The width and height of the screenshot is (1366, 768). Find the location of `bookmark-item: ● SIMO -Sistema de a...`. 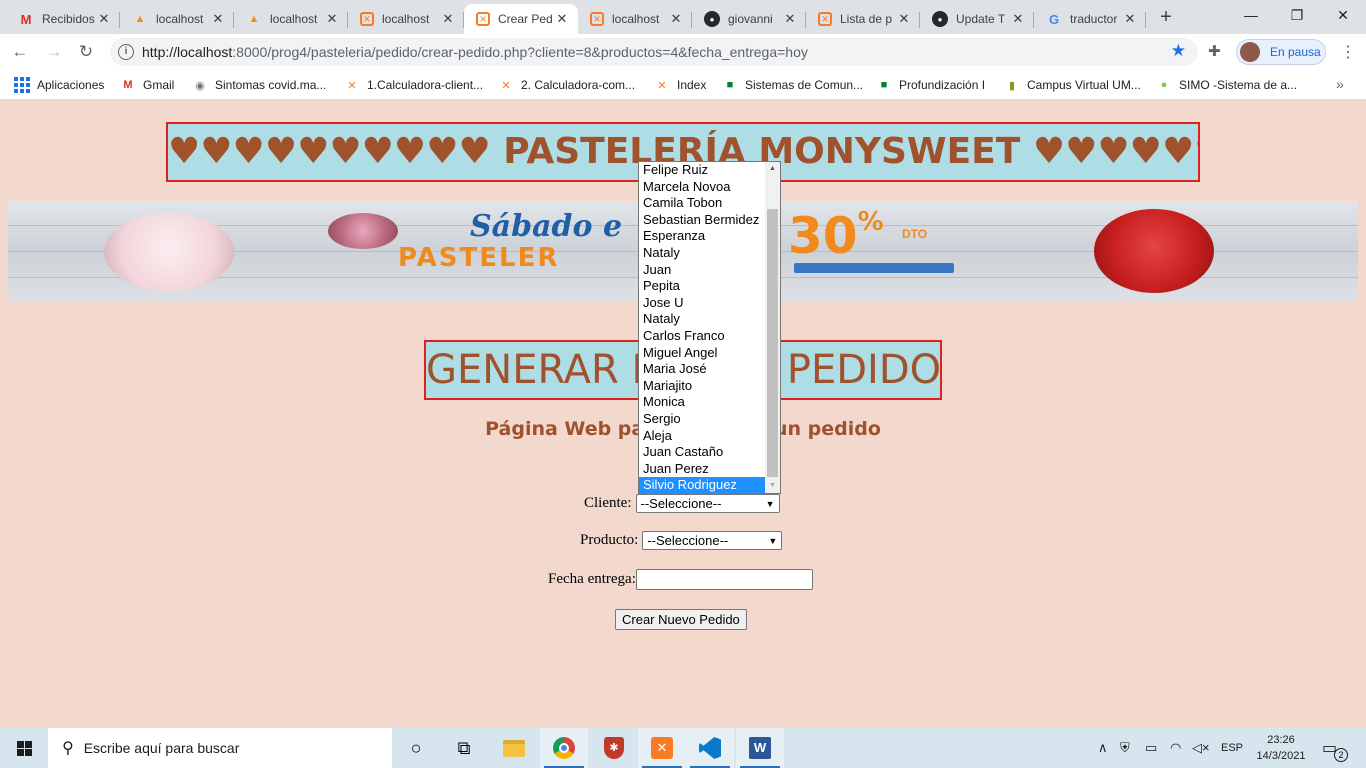

bookmark-item: ● SIMO -Sistema de a... is located at coordinates (1226, 85).